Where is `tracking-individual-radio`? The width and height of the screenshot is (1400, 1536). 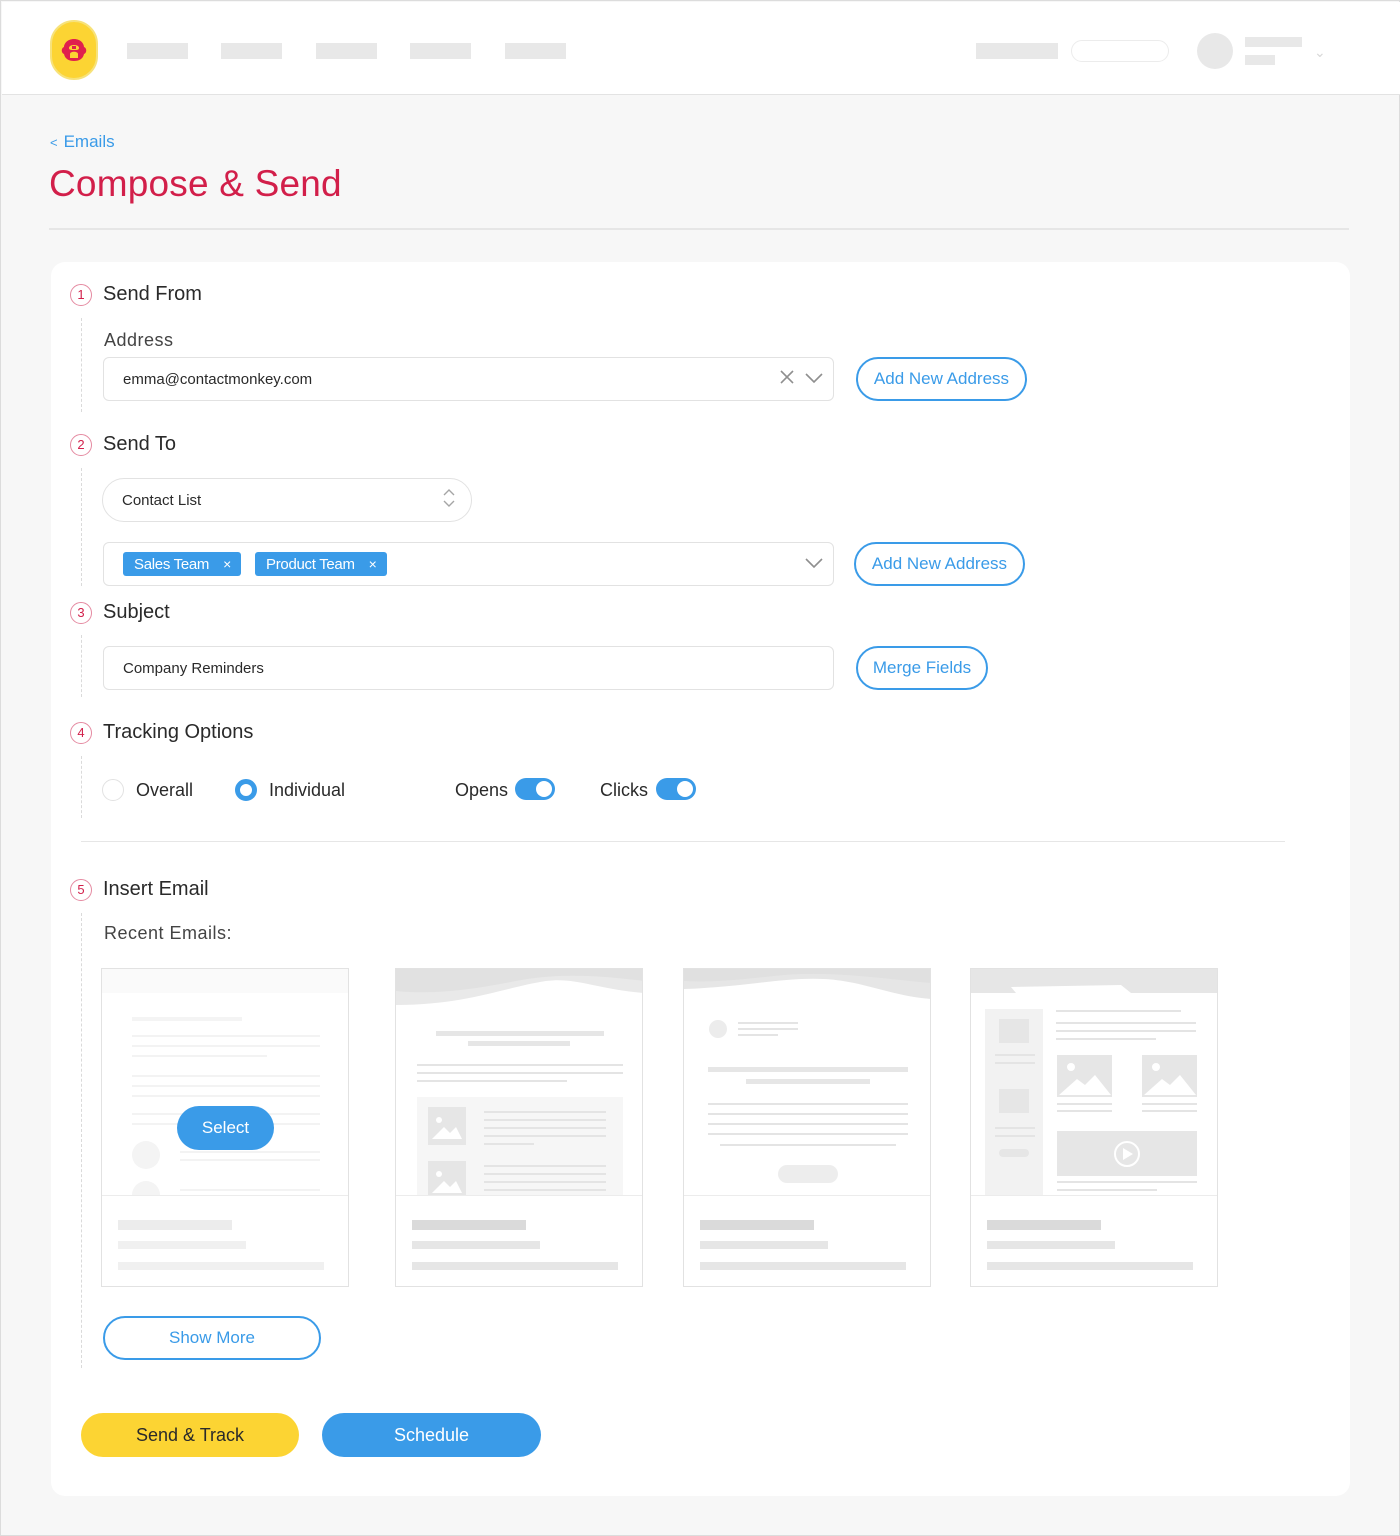 tracking-individual-radio is located at coordinates (246, 790).